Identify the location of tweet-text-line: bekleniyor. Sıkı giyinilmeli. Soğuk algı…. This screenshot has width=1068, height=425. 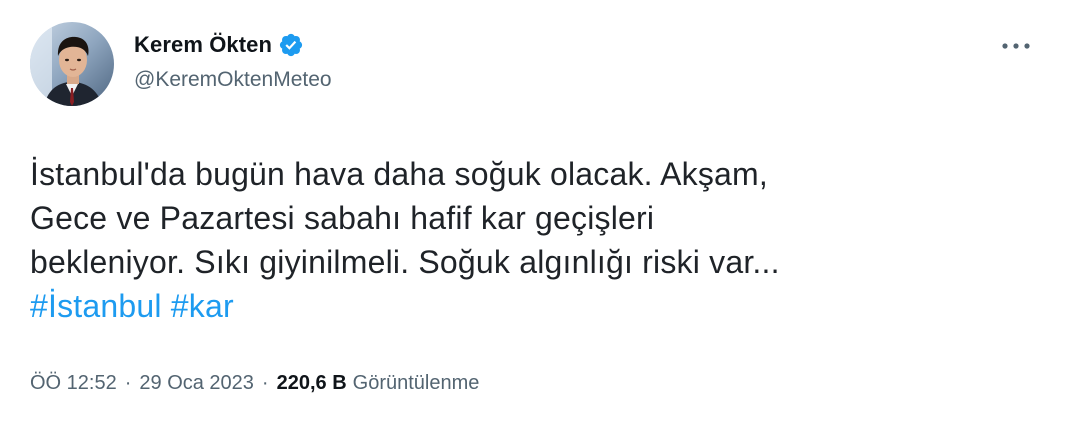
(405, 262).